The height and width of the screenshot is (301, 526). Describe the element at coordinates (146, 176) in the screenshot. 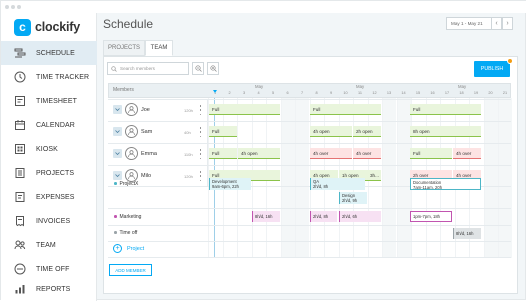

I see `member-name: Milo` at that location.